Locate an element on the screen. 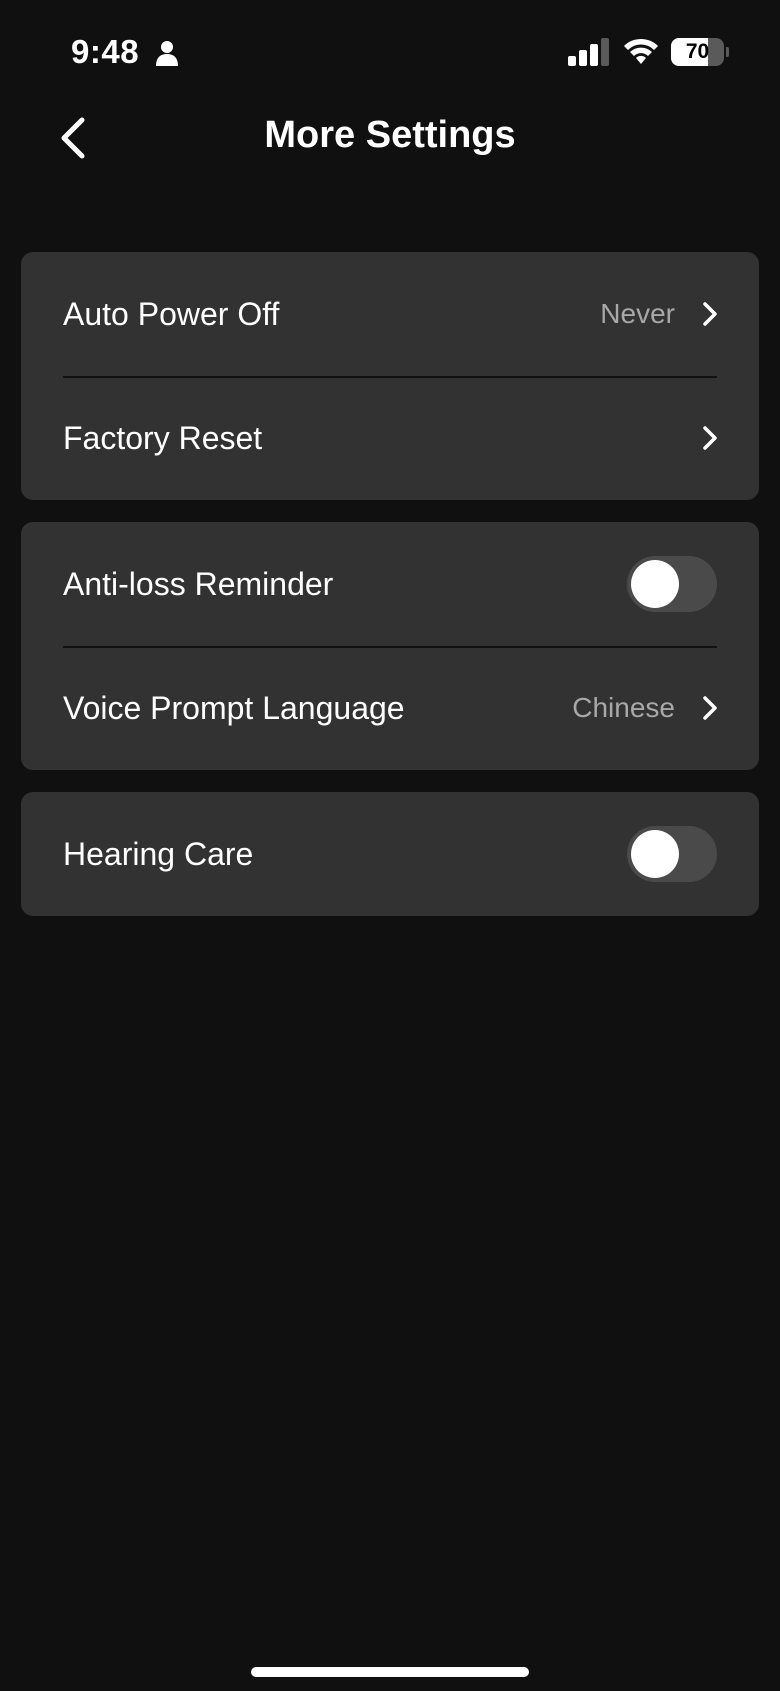 The image size is (780, 1691). battery-icon: 70 is located at coordinates (700, 52).